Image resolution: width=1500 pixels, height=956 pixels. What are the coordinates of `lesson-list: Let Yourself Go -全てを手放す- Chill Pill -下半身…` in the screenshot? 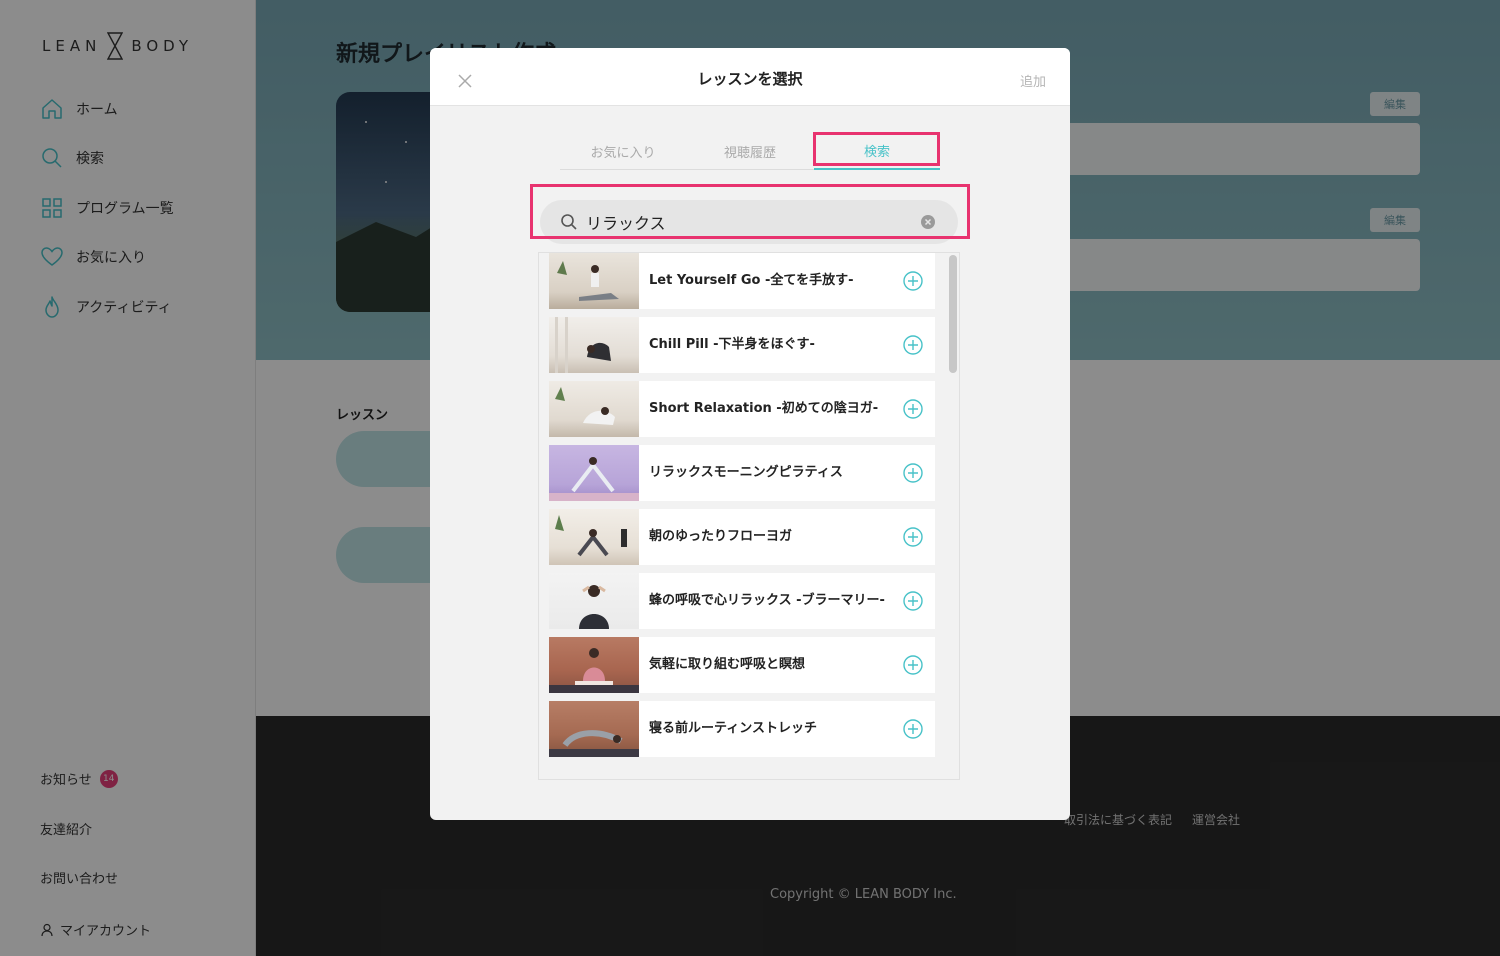 It's located at (742, 508).